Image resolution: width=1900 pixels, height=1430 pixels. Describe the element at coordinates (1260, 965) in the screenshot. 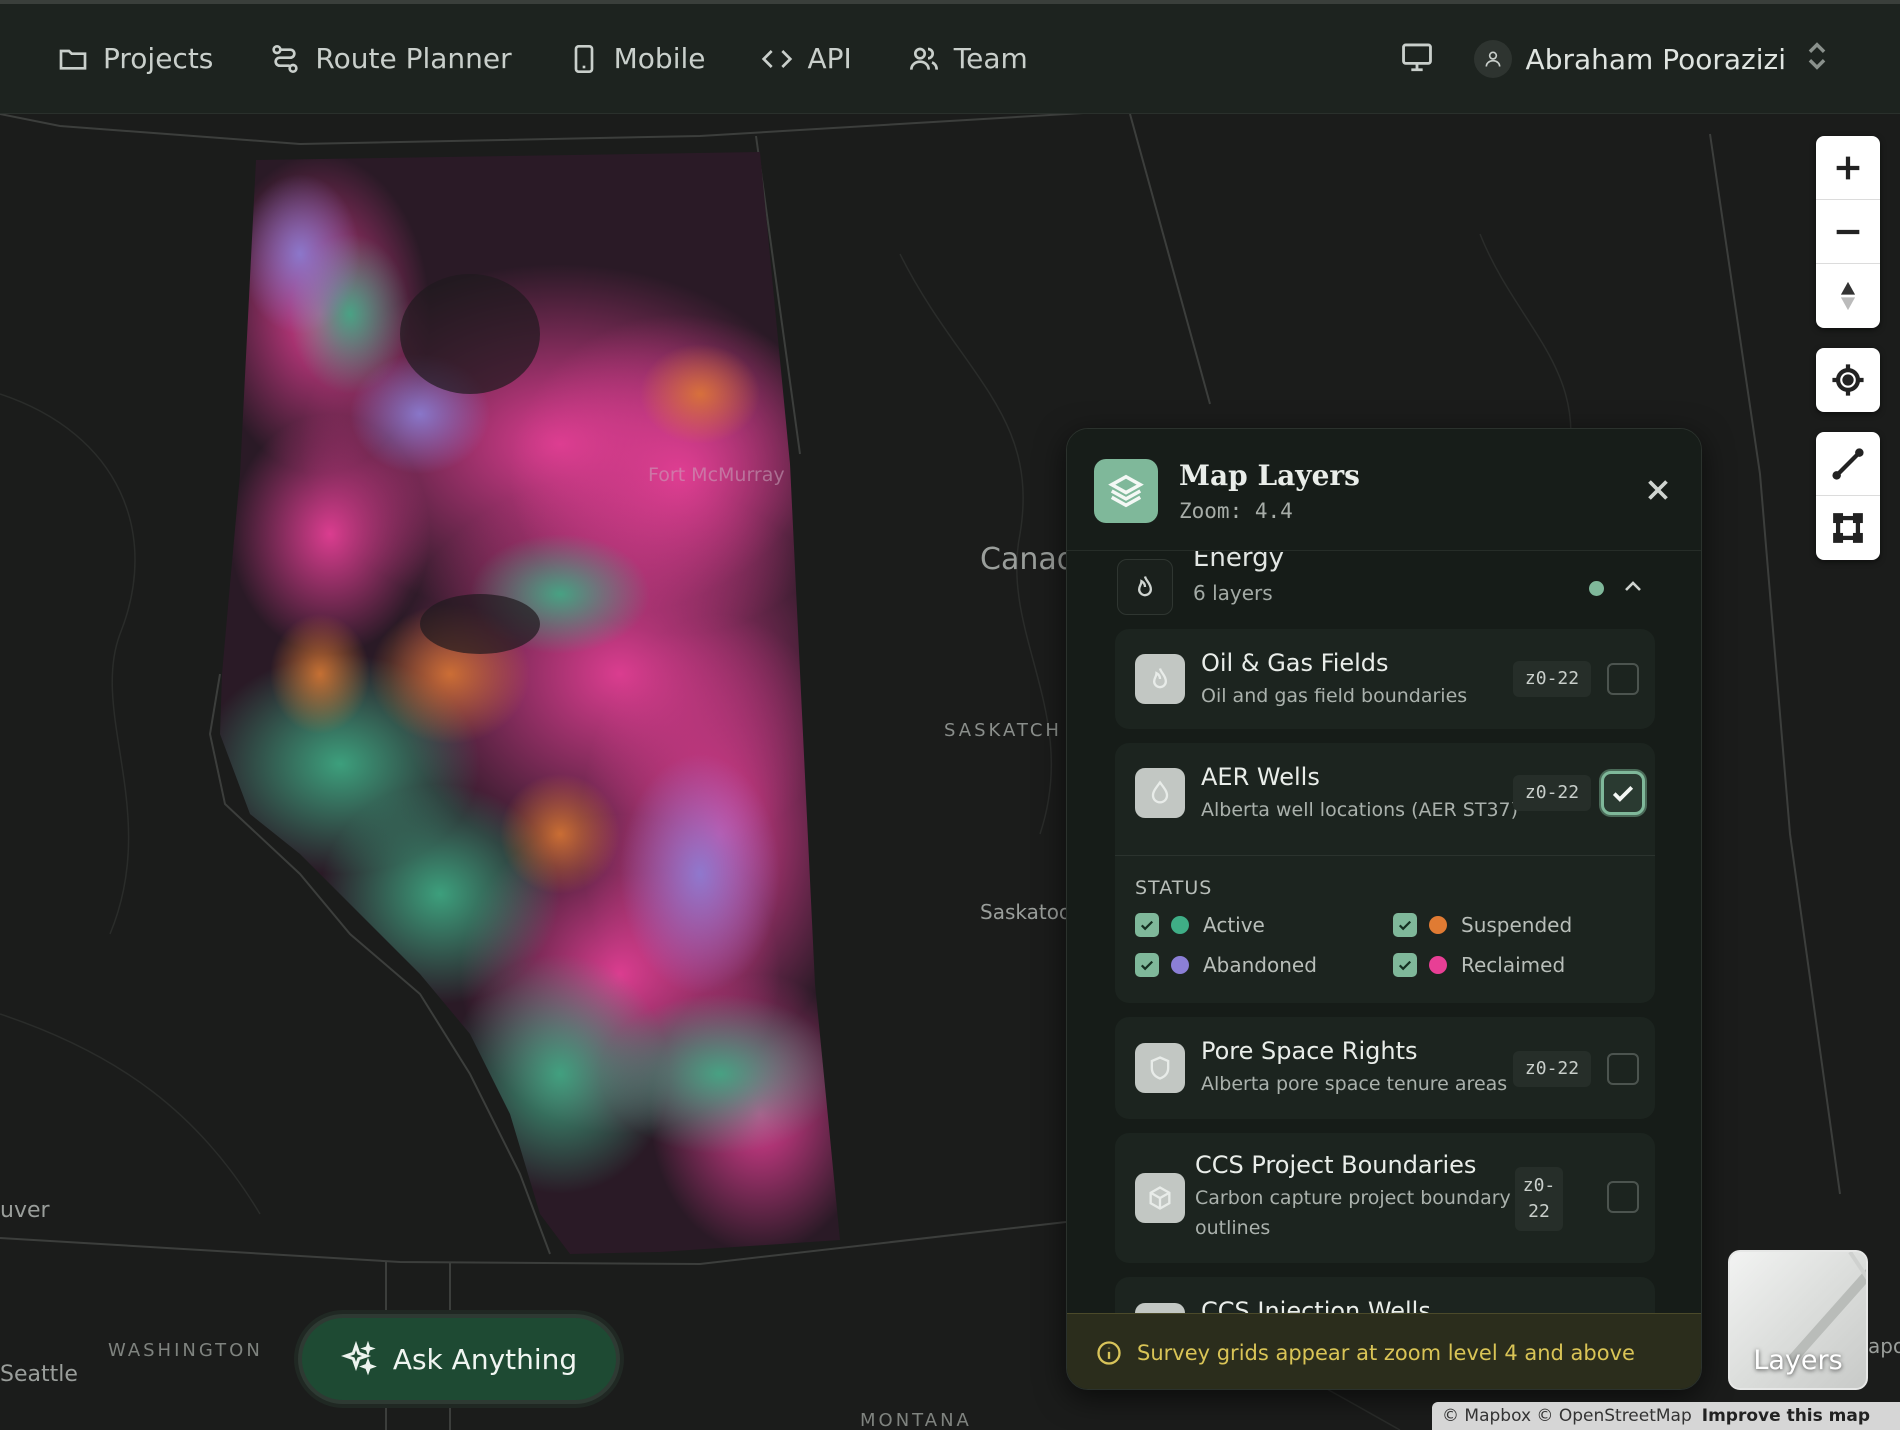

I see `status-label: Abandoned` at that location.